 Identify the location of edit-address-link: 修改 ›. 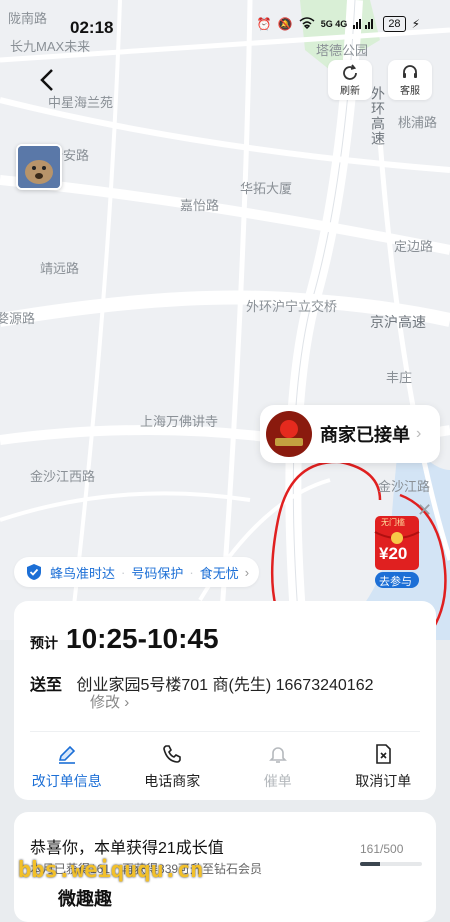
(109, 701).